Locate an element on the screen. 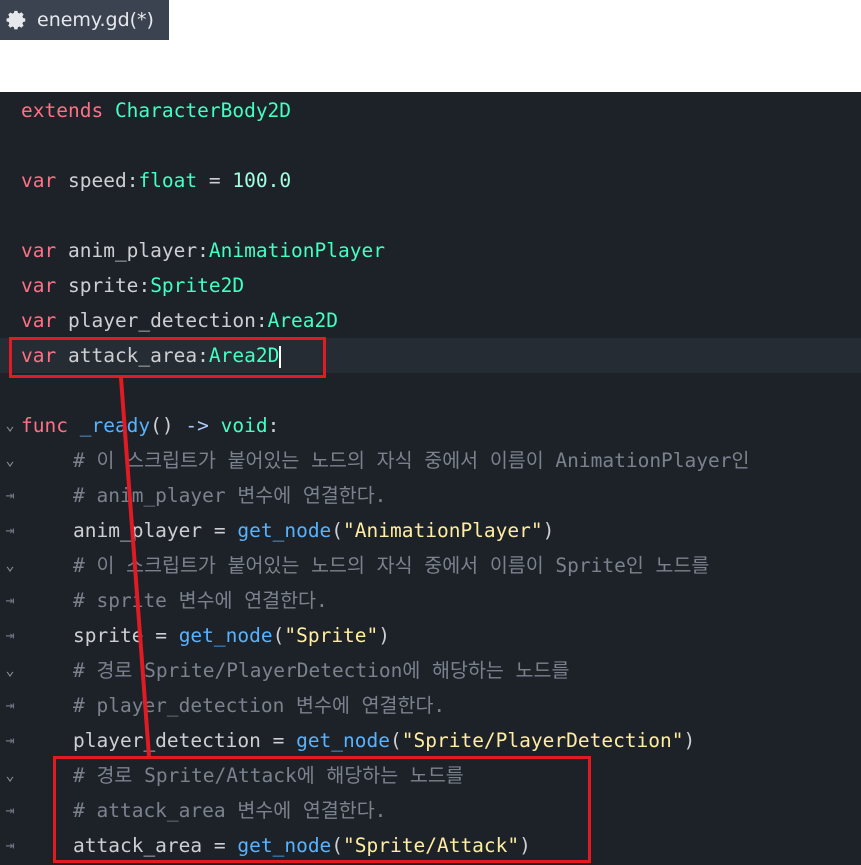 This screenshot has width=861, height=865. code-line-5: var anim_player:AnimationPlayer is located at coordinates (430, 250).